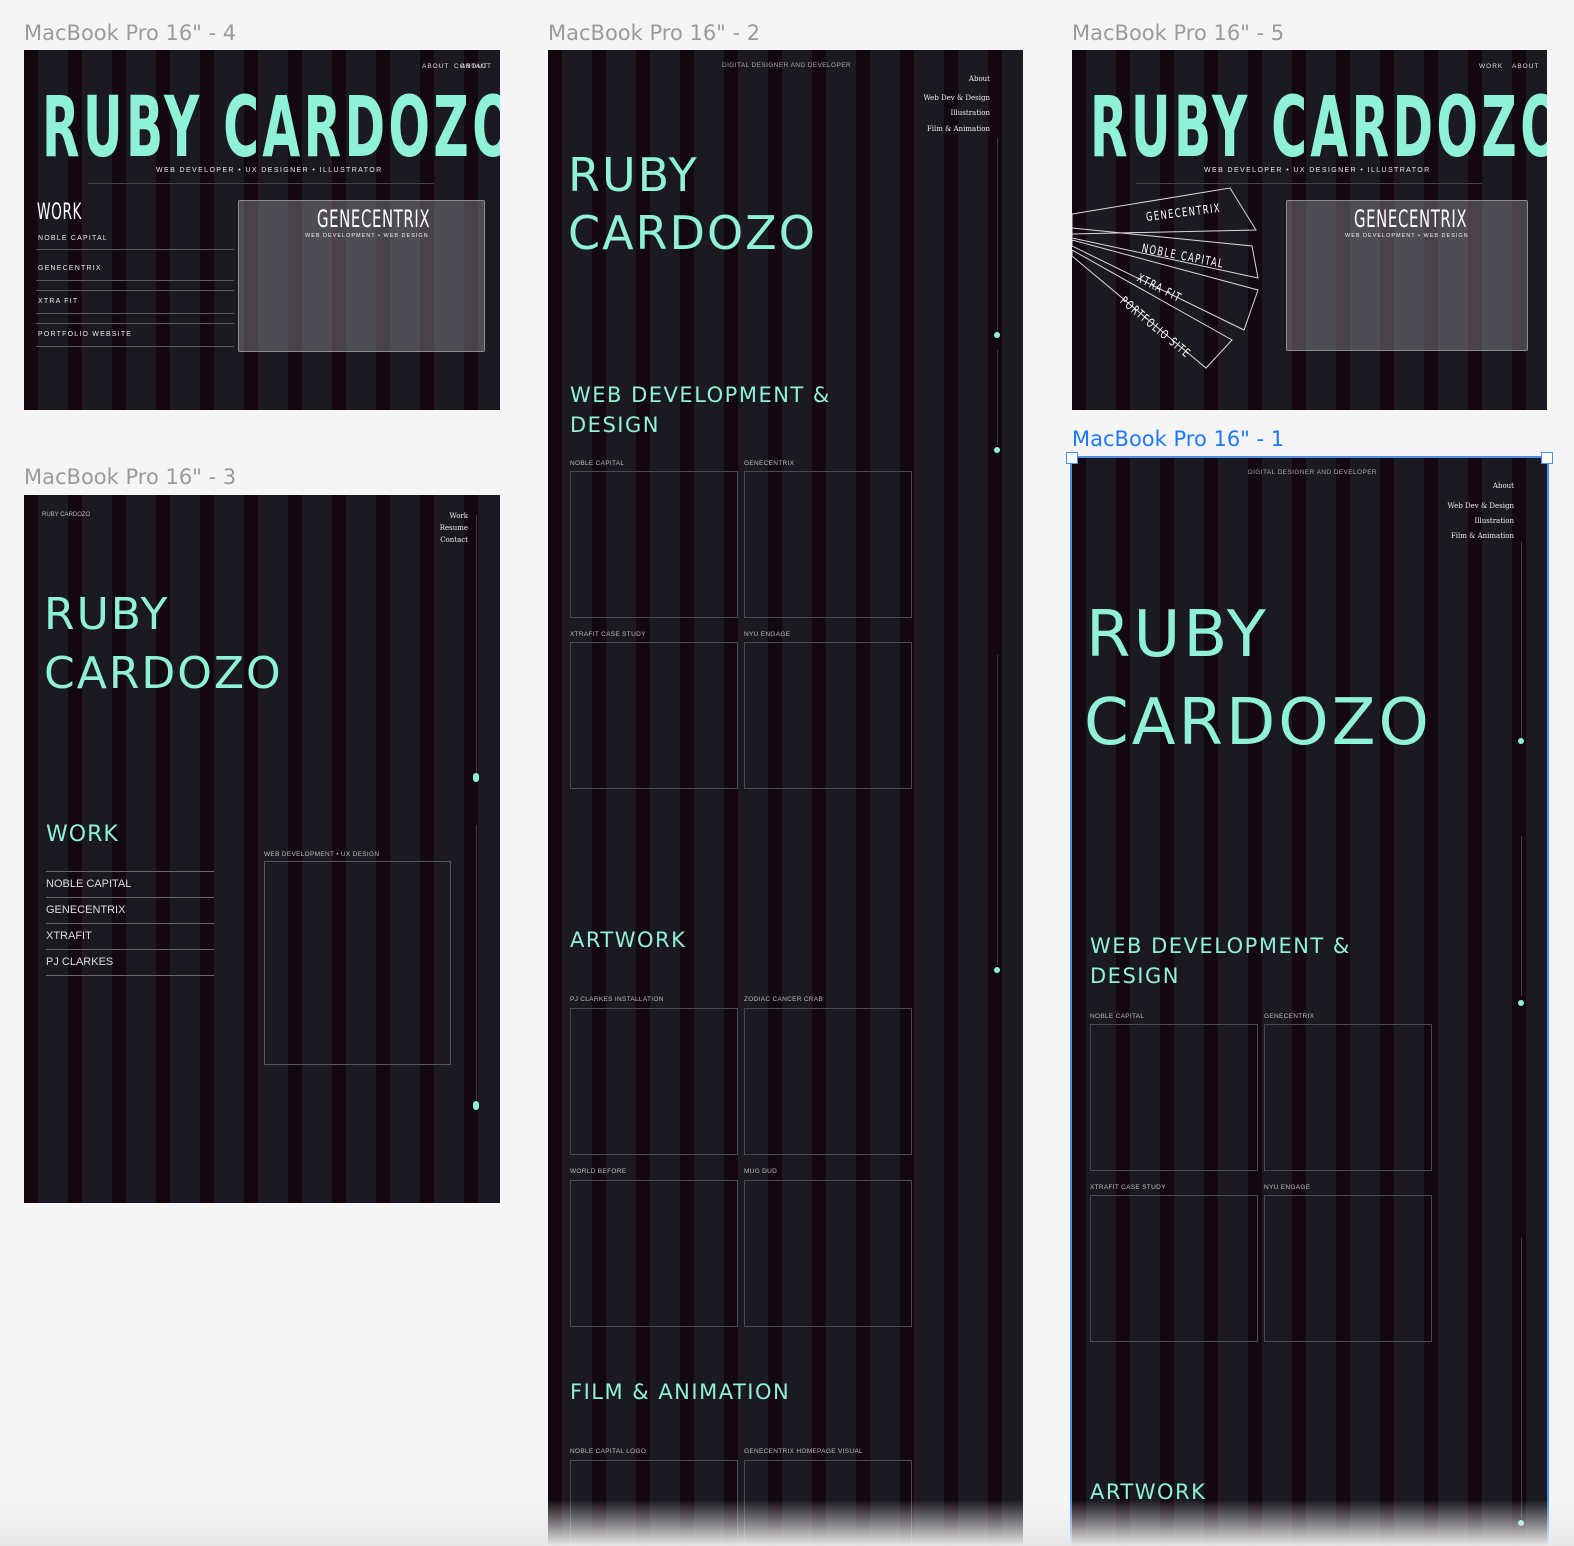 The height and width of the screenshot is (1546, 1574). What do you see at coordinates (271, 127) in the screenshot?
I see `hero-name: RUBY CARDOZO` at bounding box center [271, 127].